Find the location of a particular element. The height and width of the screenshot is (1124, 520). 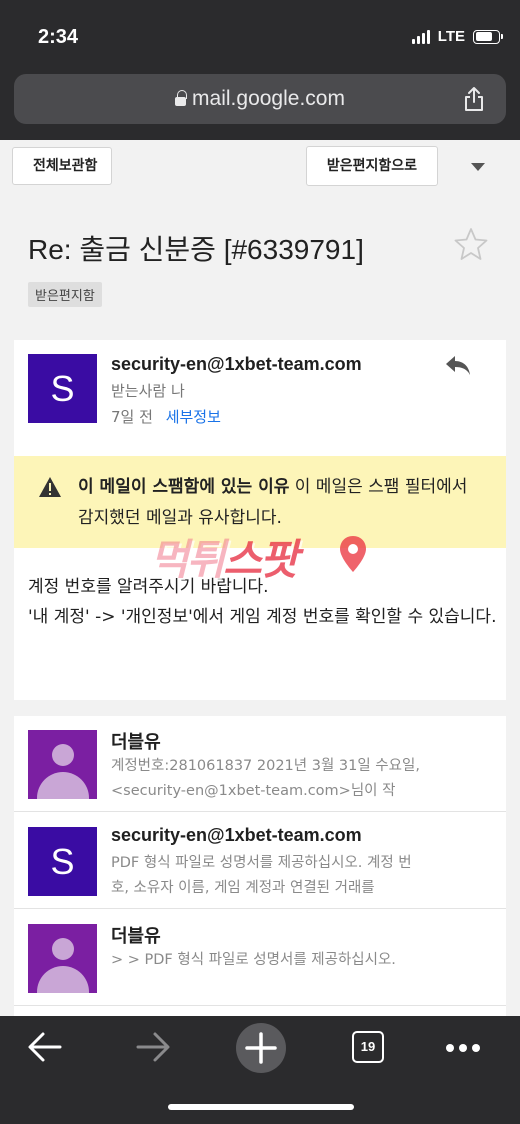

browser-top-bar: 2:34 LTE mail.google.com is located at coordinates (260, 70).